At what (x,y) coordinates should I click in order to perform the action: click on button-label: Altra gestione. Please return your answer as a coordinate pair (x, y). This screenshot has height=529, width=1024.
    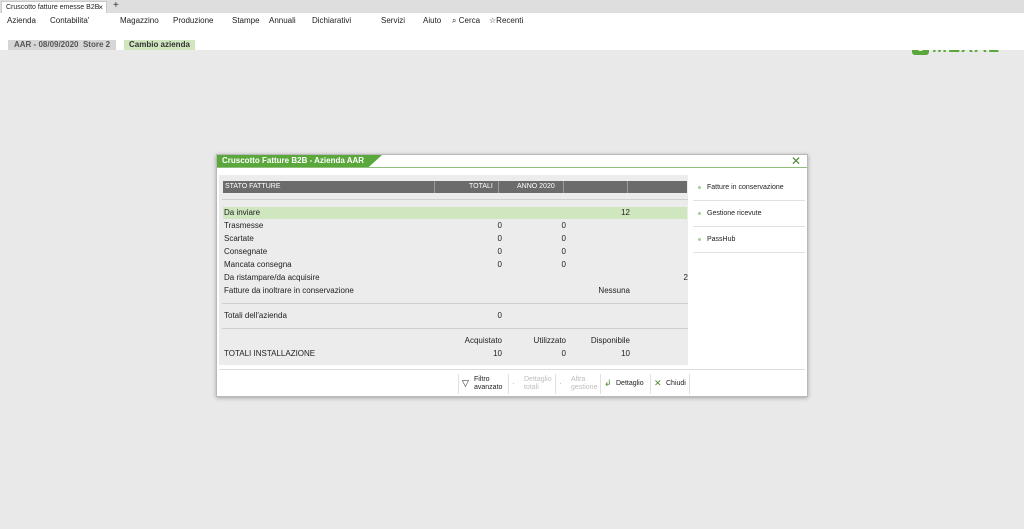
    Looking at the image, I should click on (584, 384).